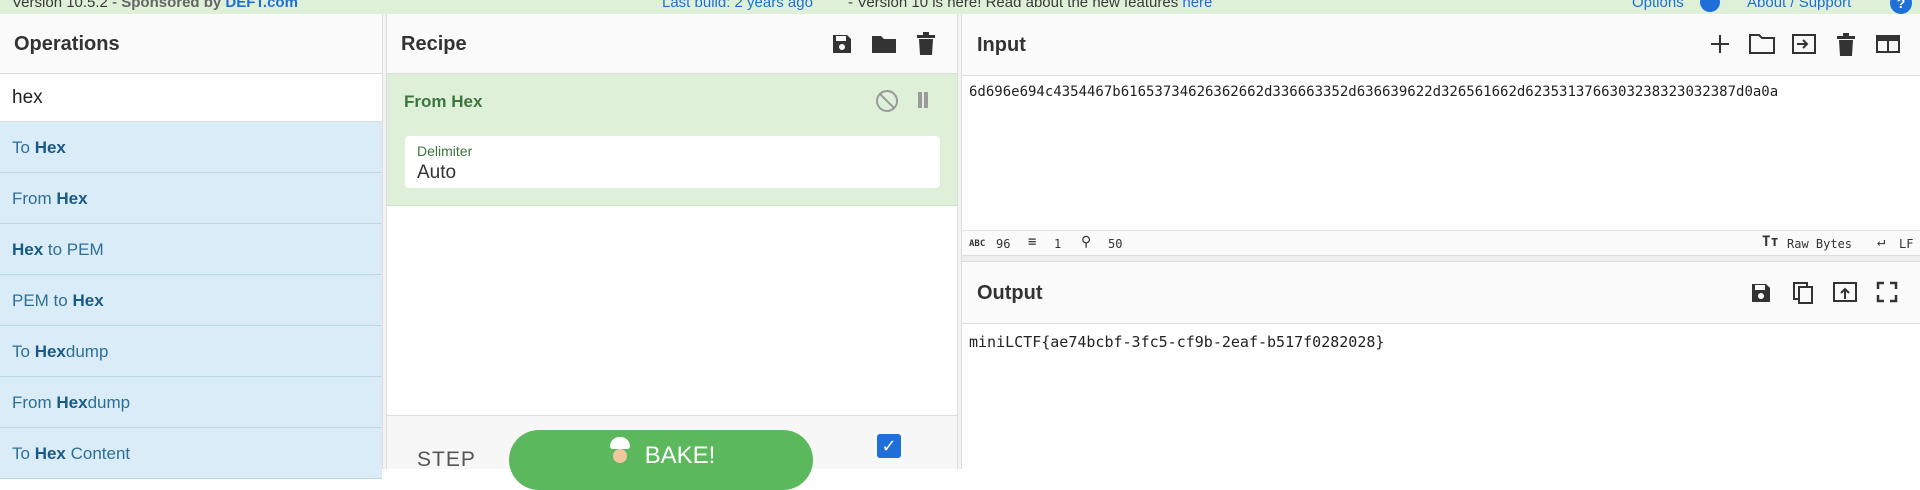  Describe the element at coordinates (434, 44) in the screenshot. I see `recipe-title: Recipe` at that location.